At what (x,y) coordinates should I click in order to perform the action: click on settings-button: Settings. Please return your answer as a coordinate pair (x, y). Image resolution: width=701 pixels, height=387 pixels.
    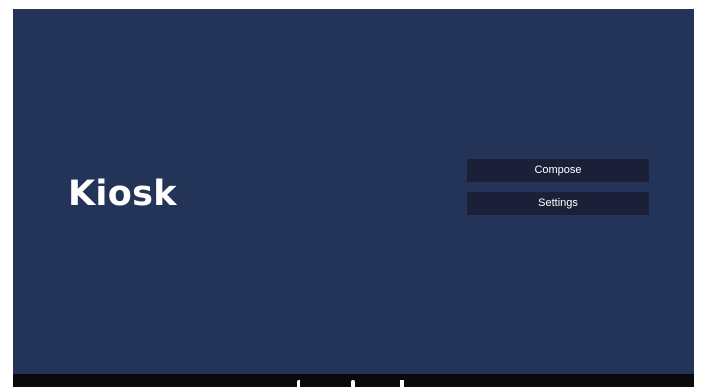
    Looking at the image, I should click on (558, 203).